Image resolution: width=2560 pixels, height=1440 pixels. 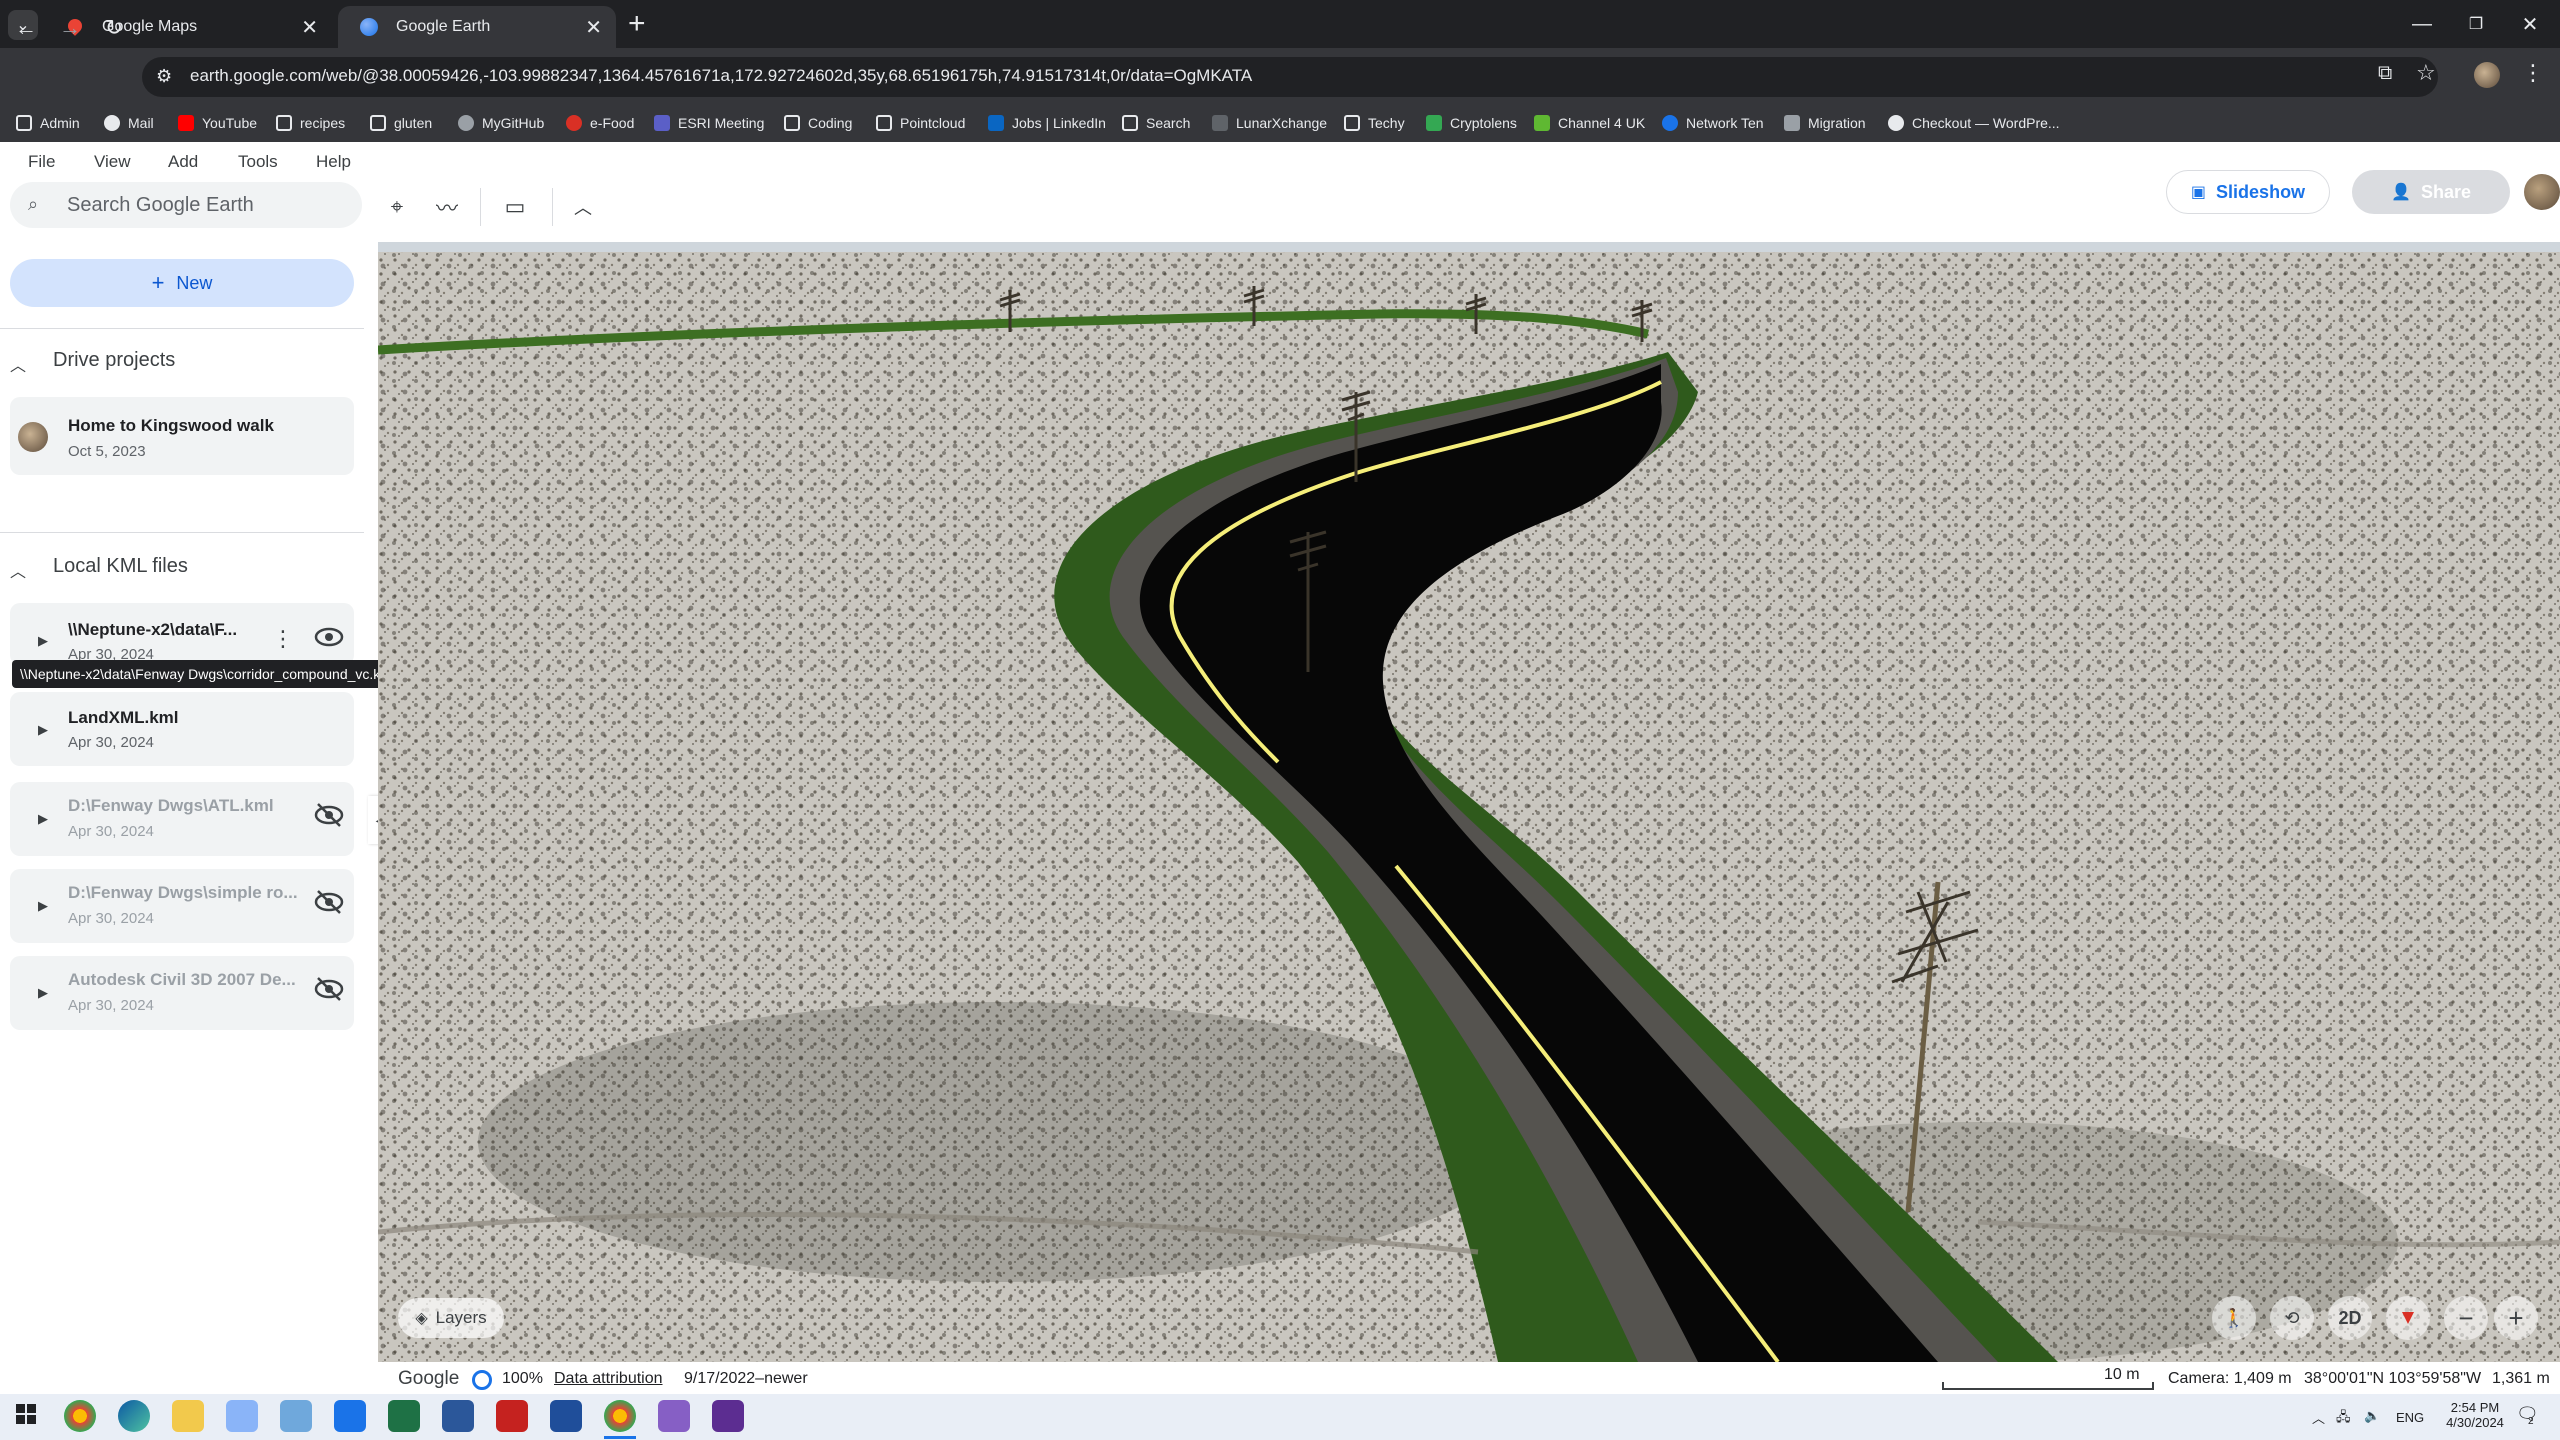 What do you see at coordinates (600, 123) in the screenshot?
I see `bookmark-efood: e-Food` at bounding box center [600, 123].